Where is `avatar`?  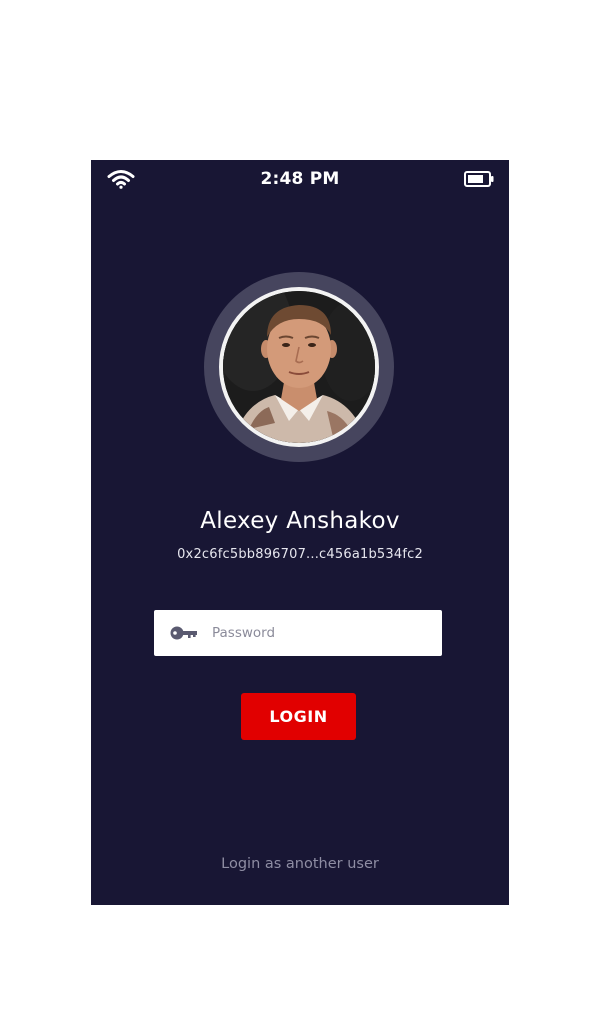
avatar is located at coordinates (299, 367).